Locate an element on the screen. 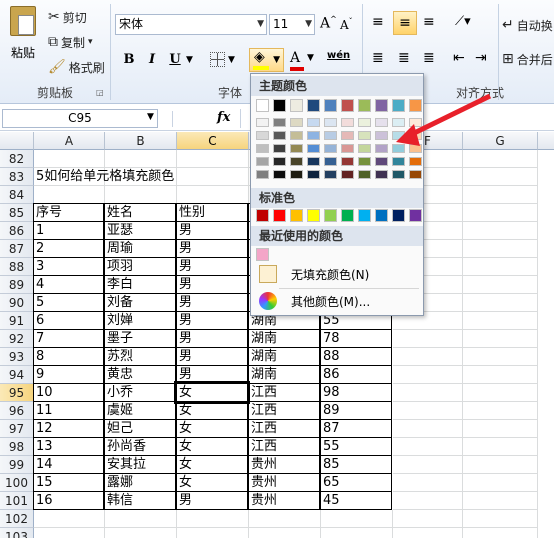 The height and width of the screenshot is (538, 554). active-cell: 女 is located at coordinates (212, 392).